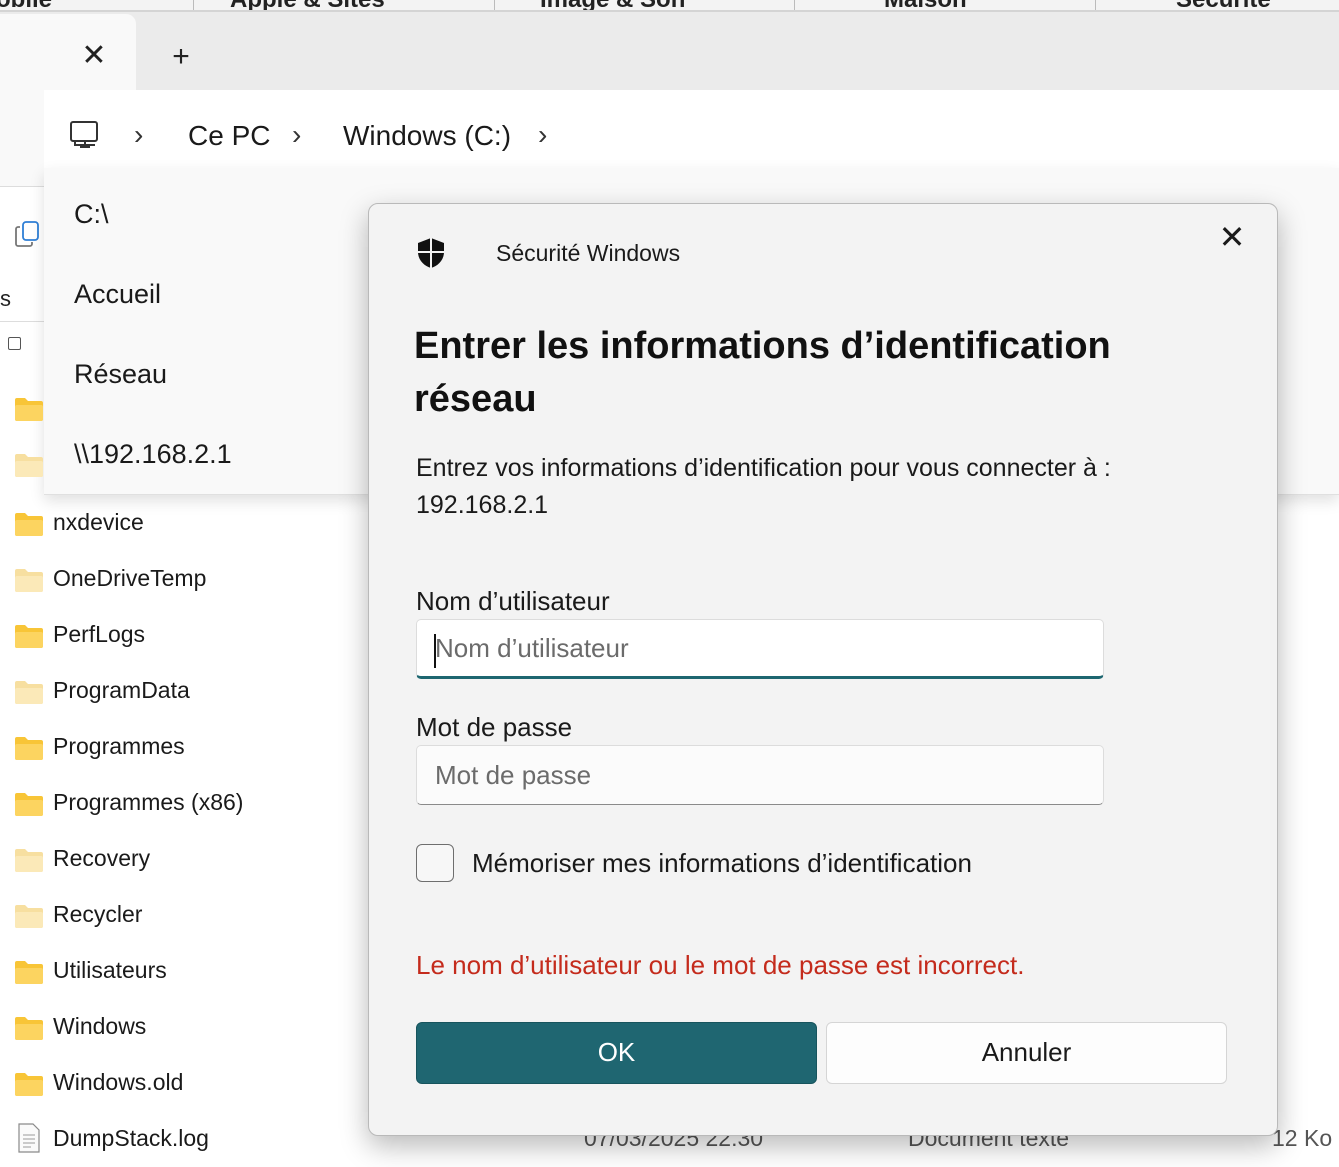 The height and width of the screenshot is (1167, 1339). I want to click on dialog-target-address: 192.168.2.1, so click(482, 505).